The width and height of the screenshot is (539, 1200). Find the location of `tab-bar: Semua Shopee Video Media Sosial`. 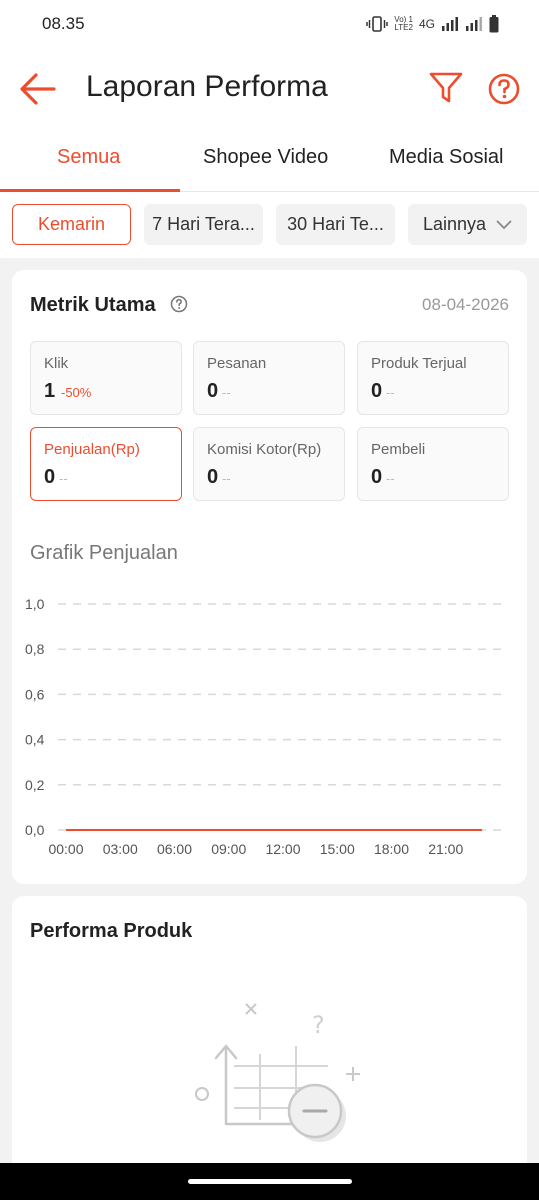

tab-bar: Semua Shopee Video Media Sosial is located at coordinates (269, 160).